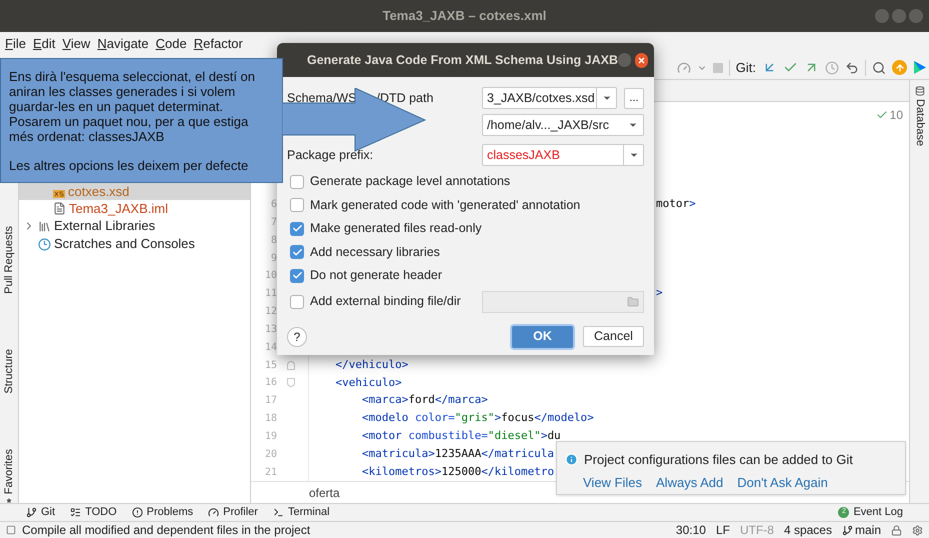 Image resolution: width=929 pixels, height=538 pixels. I want to click on libraries-icon, so click(44, 226).